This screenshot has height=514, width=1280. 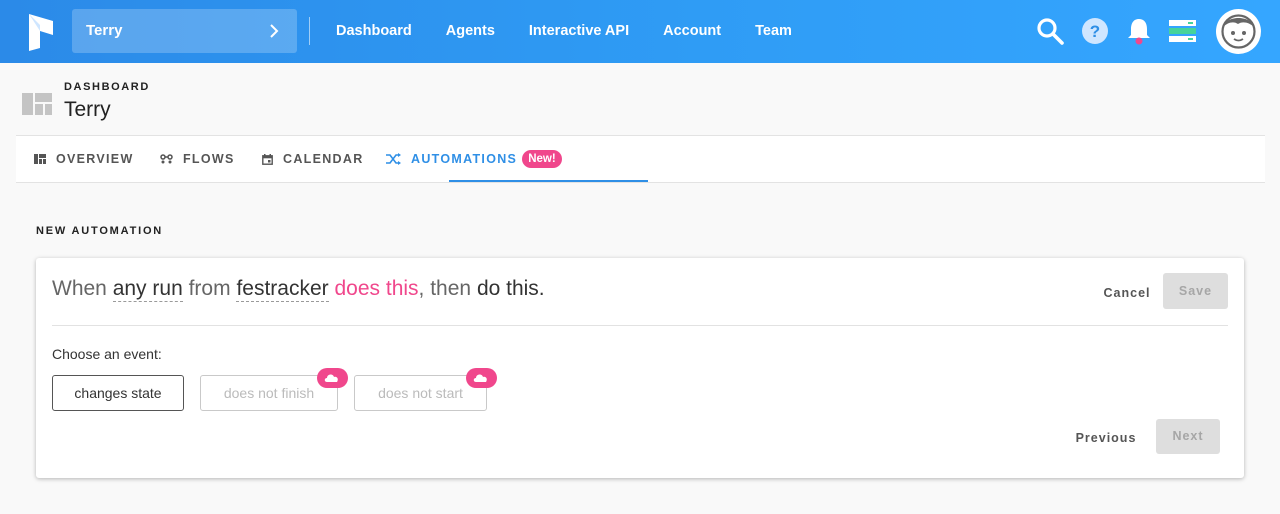 What do you see at coordinates (41, 32) in the screenshot?
I see `prefect-logo` at bounding box center [41, 32].